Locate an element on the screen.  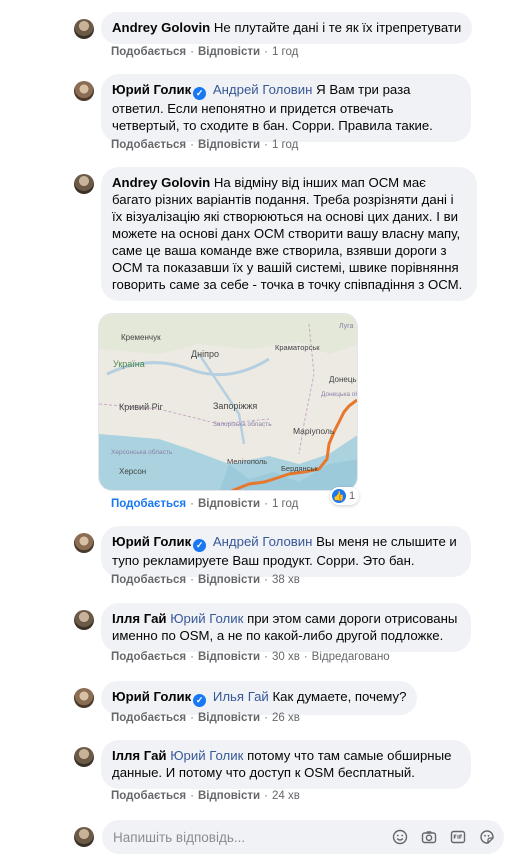
current-user-avatar is located at coordinates (84, 837).